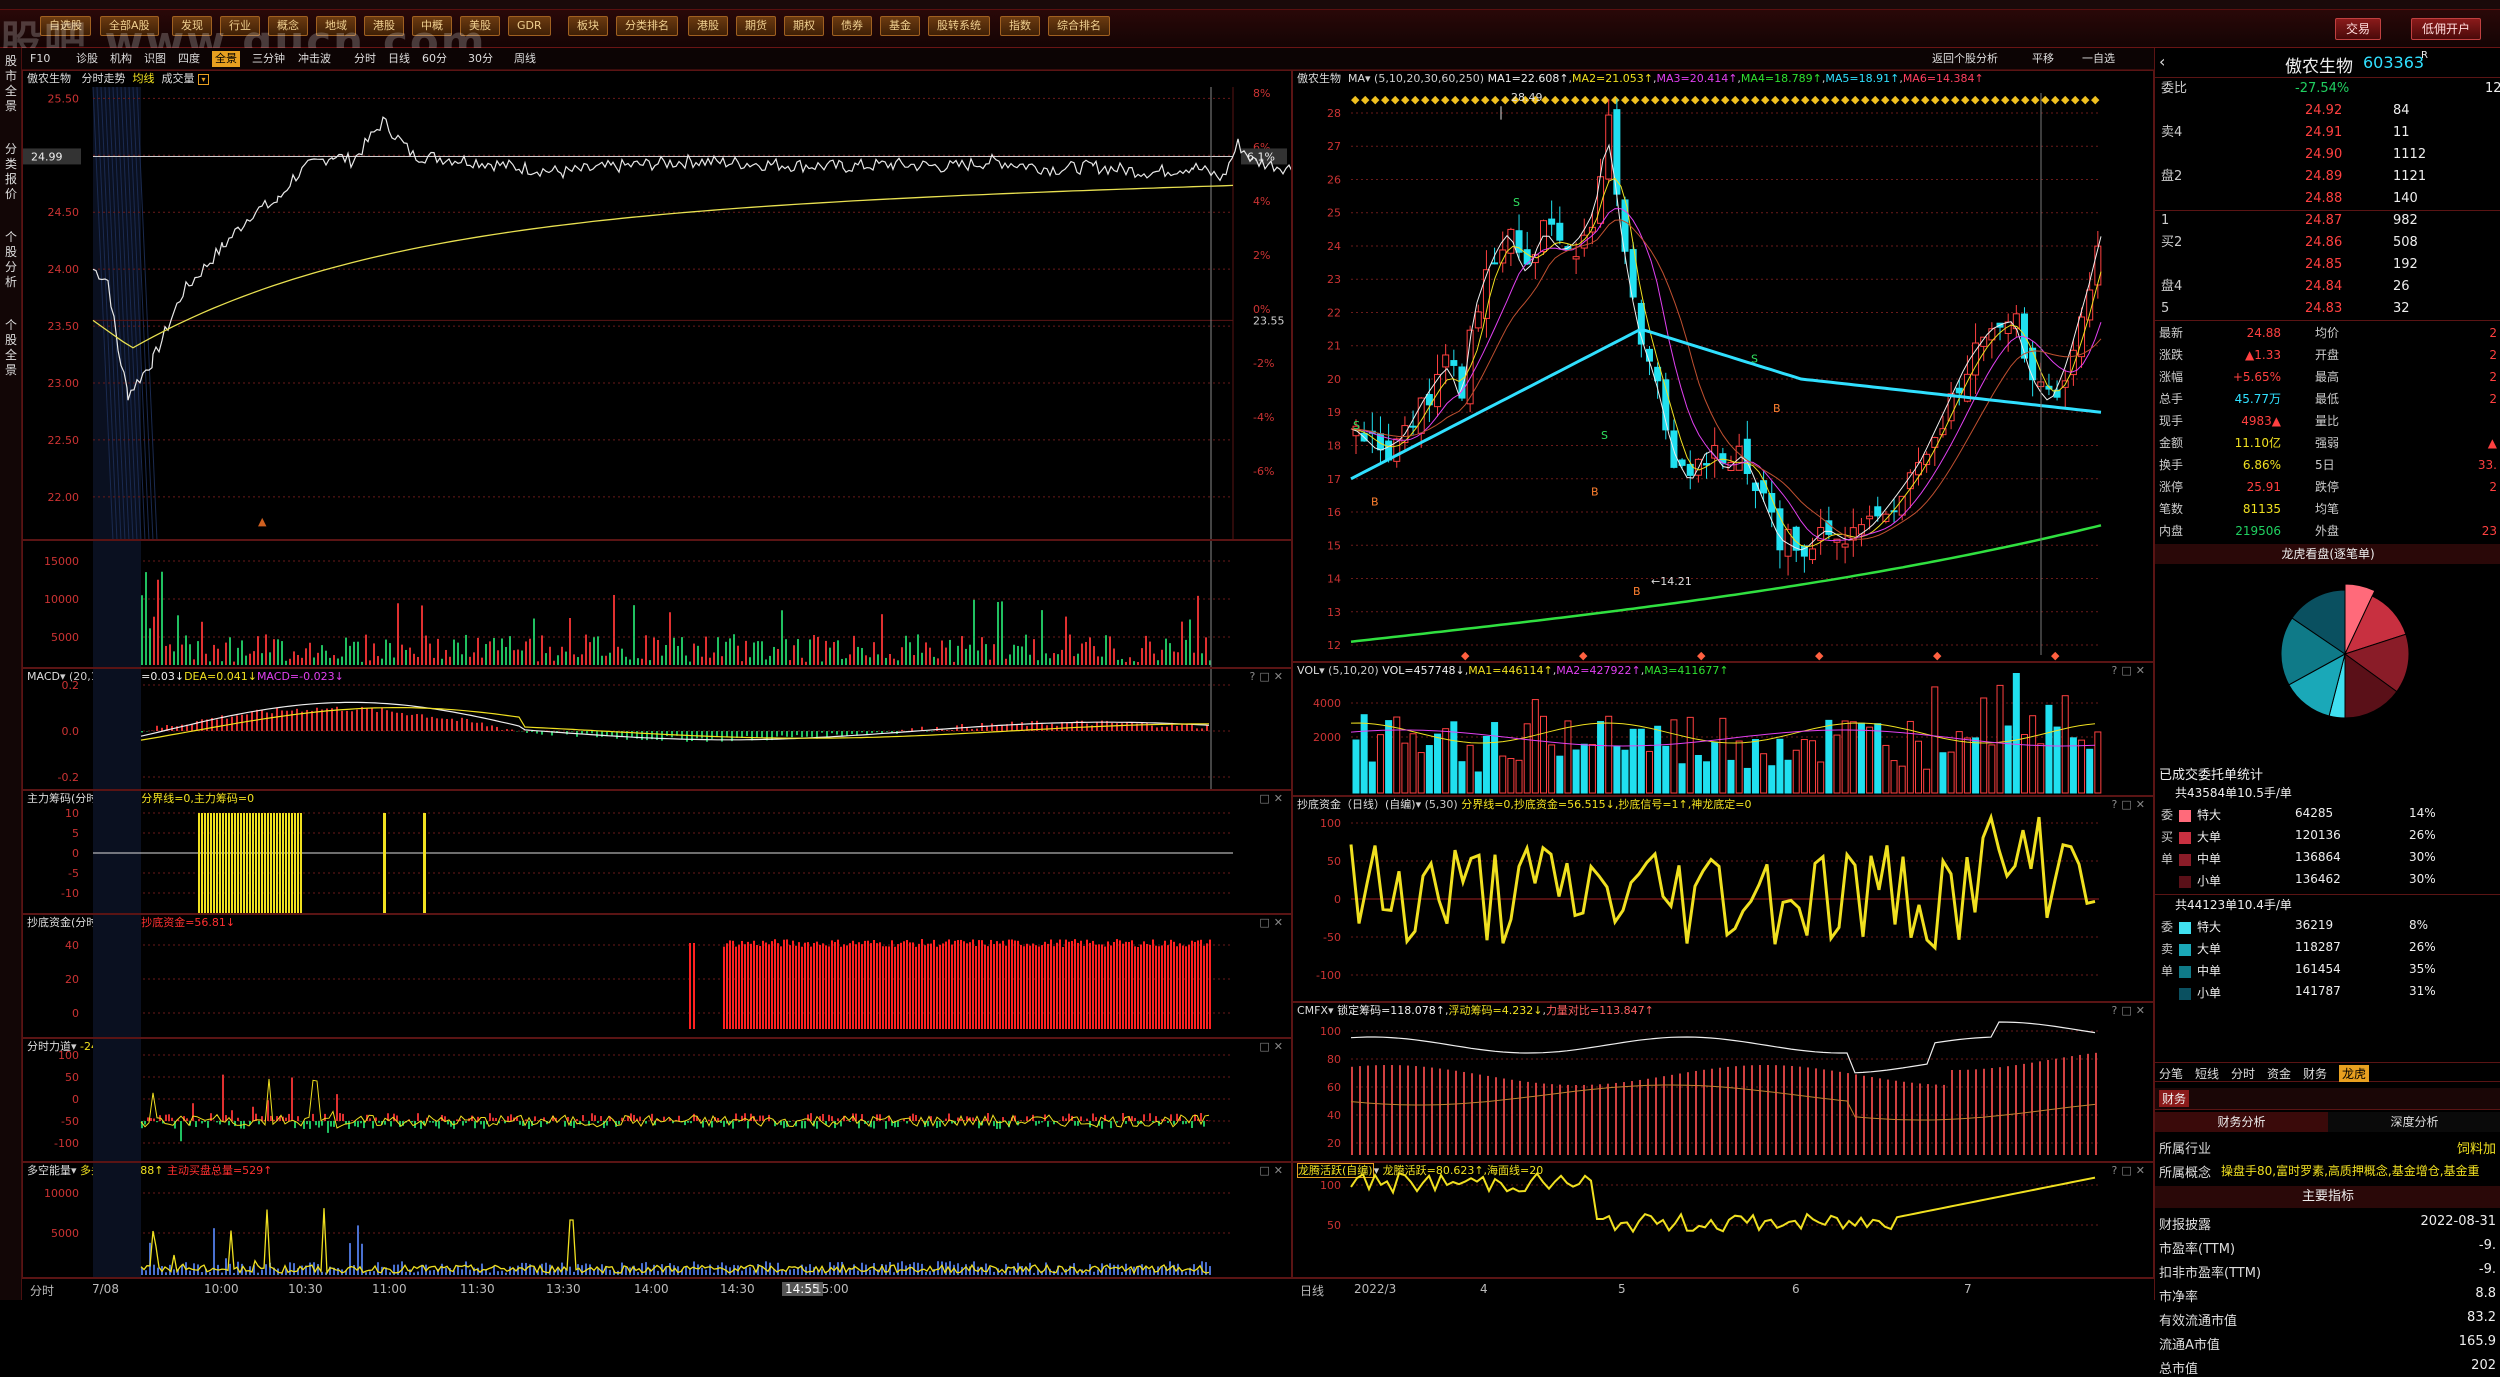 This screenshot has width=2500, height=1377. I want to click on toolbar-button-16: 基金, so click(900, 26).